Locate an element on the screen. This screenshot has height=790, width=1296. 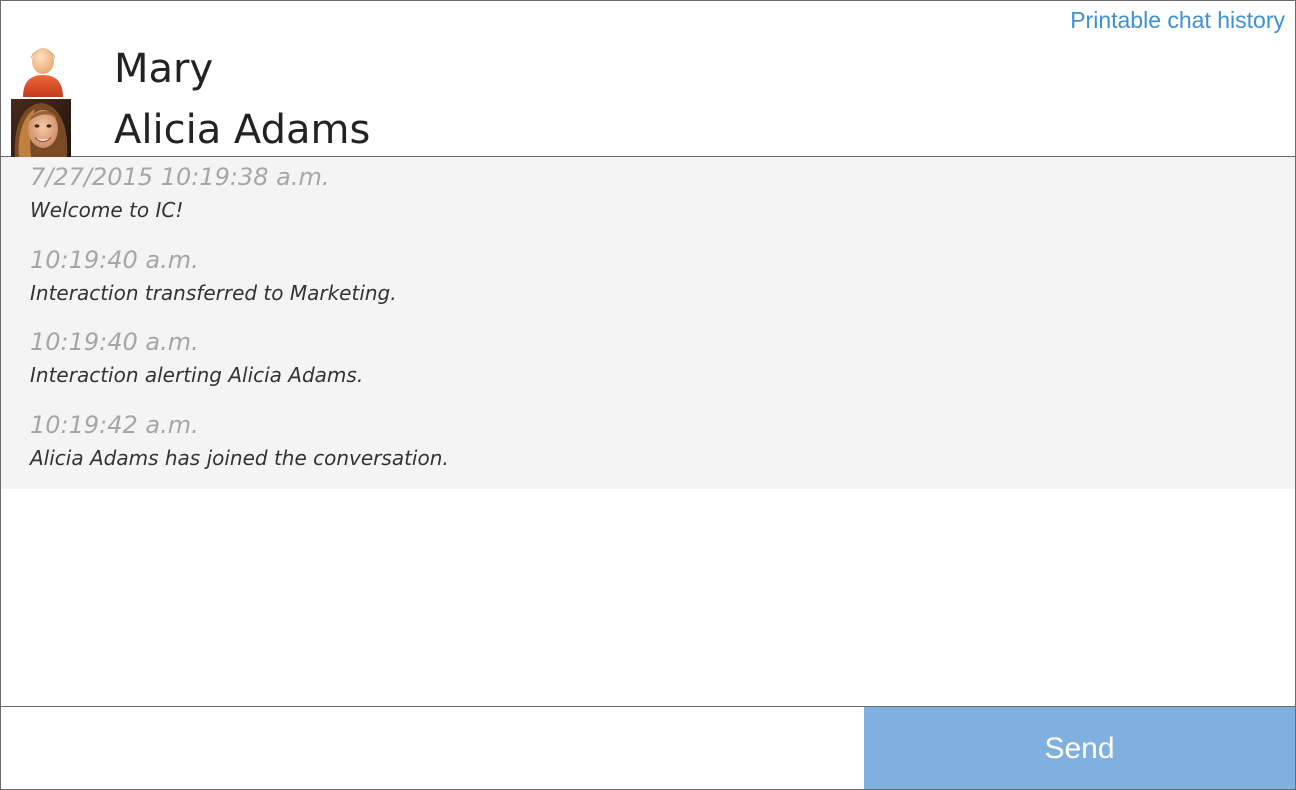
participant-name: Mary is located at coordinates (164, 69).